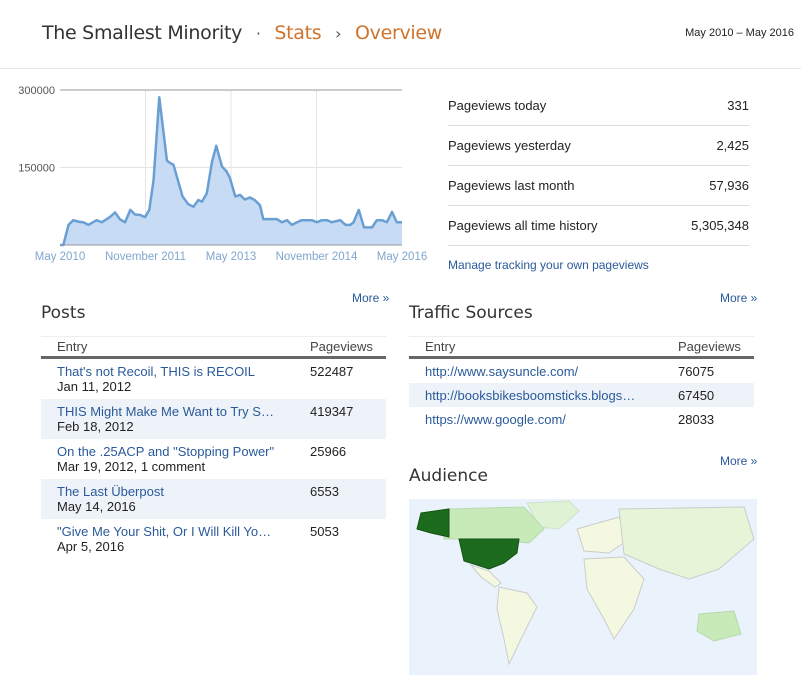  I want to click on traffic-more-link: More », so click(738, 298).